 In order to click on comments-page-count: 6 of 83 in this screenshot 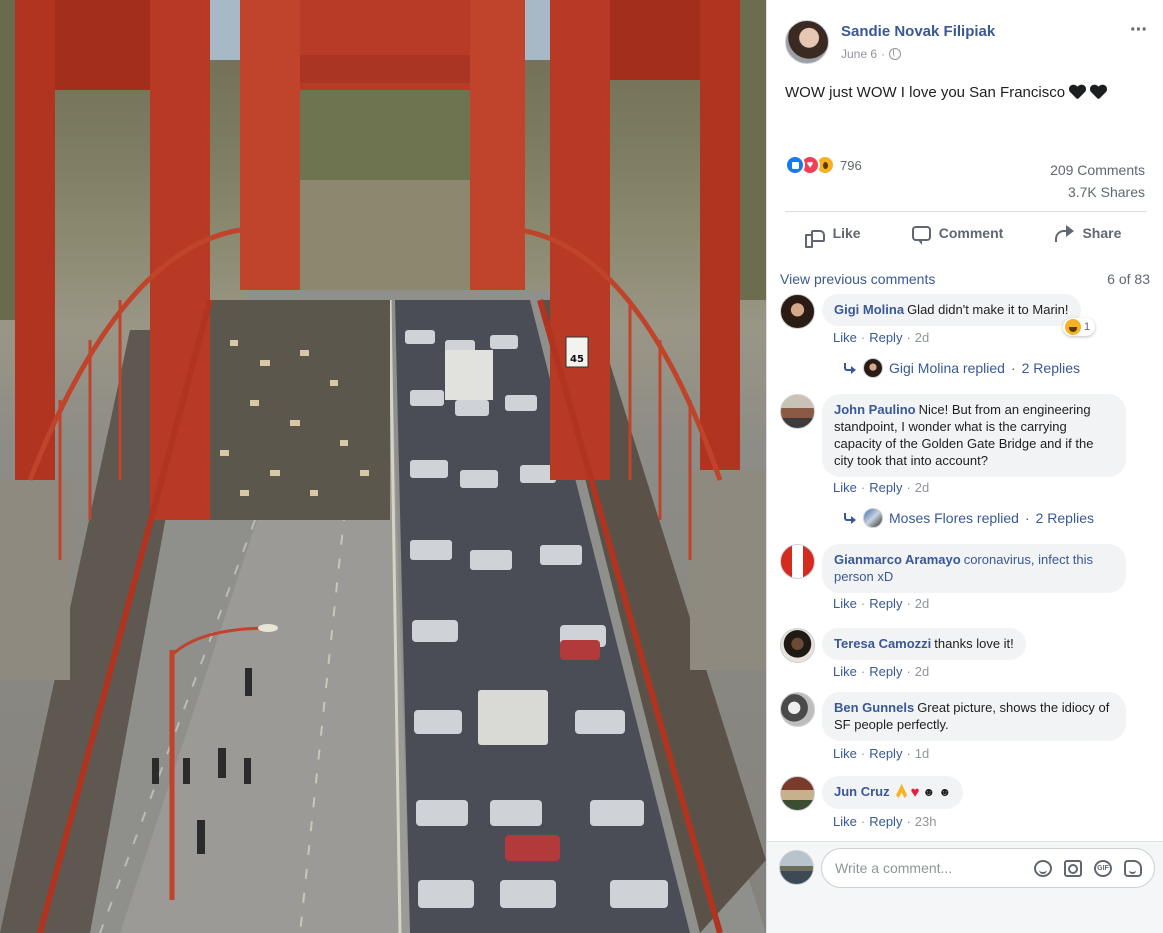, I will do `click(1128, 279)`.